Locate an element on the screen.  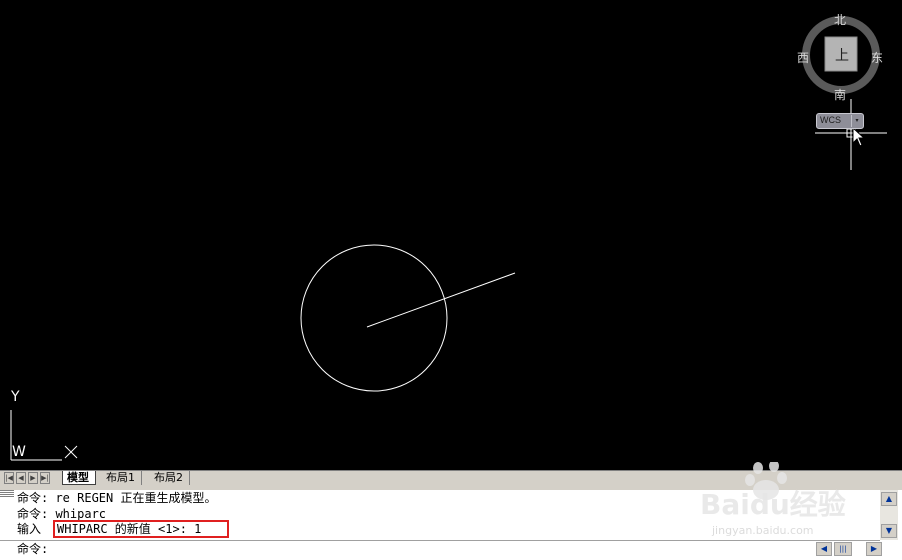
viewcube-east-label: 东 is located at coordinates (877, 57).